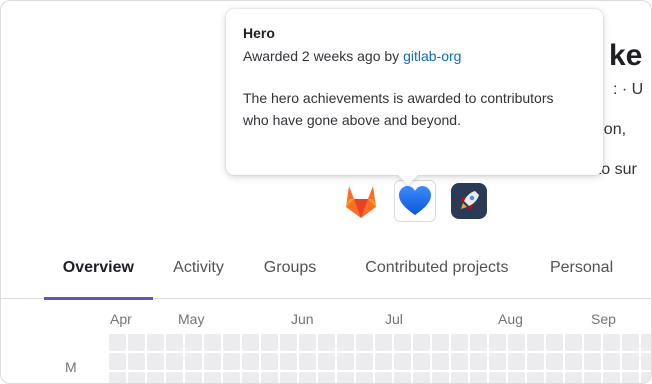  What do you see at coordinates (432, 56) in the screenshot?
I see `awarded-by-link: gitlab-org` at bounding box center [432, 56].